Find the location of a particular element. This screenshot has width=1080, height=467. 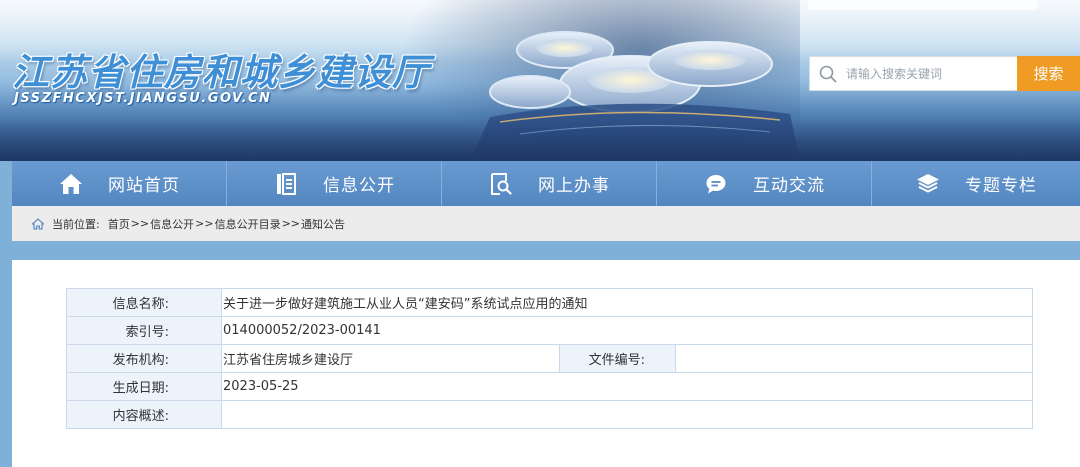

document-icon is located at coordinates (286, 184).